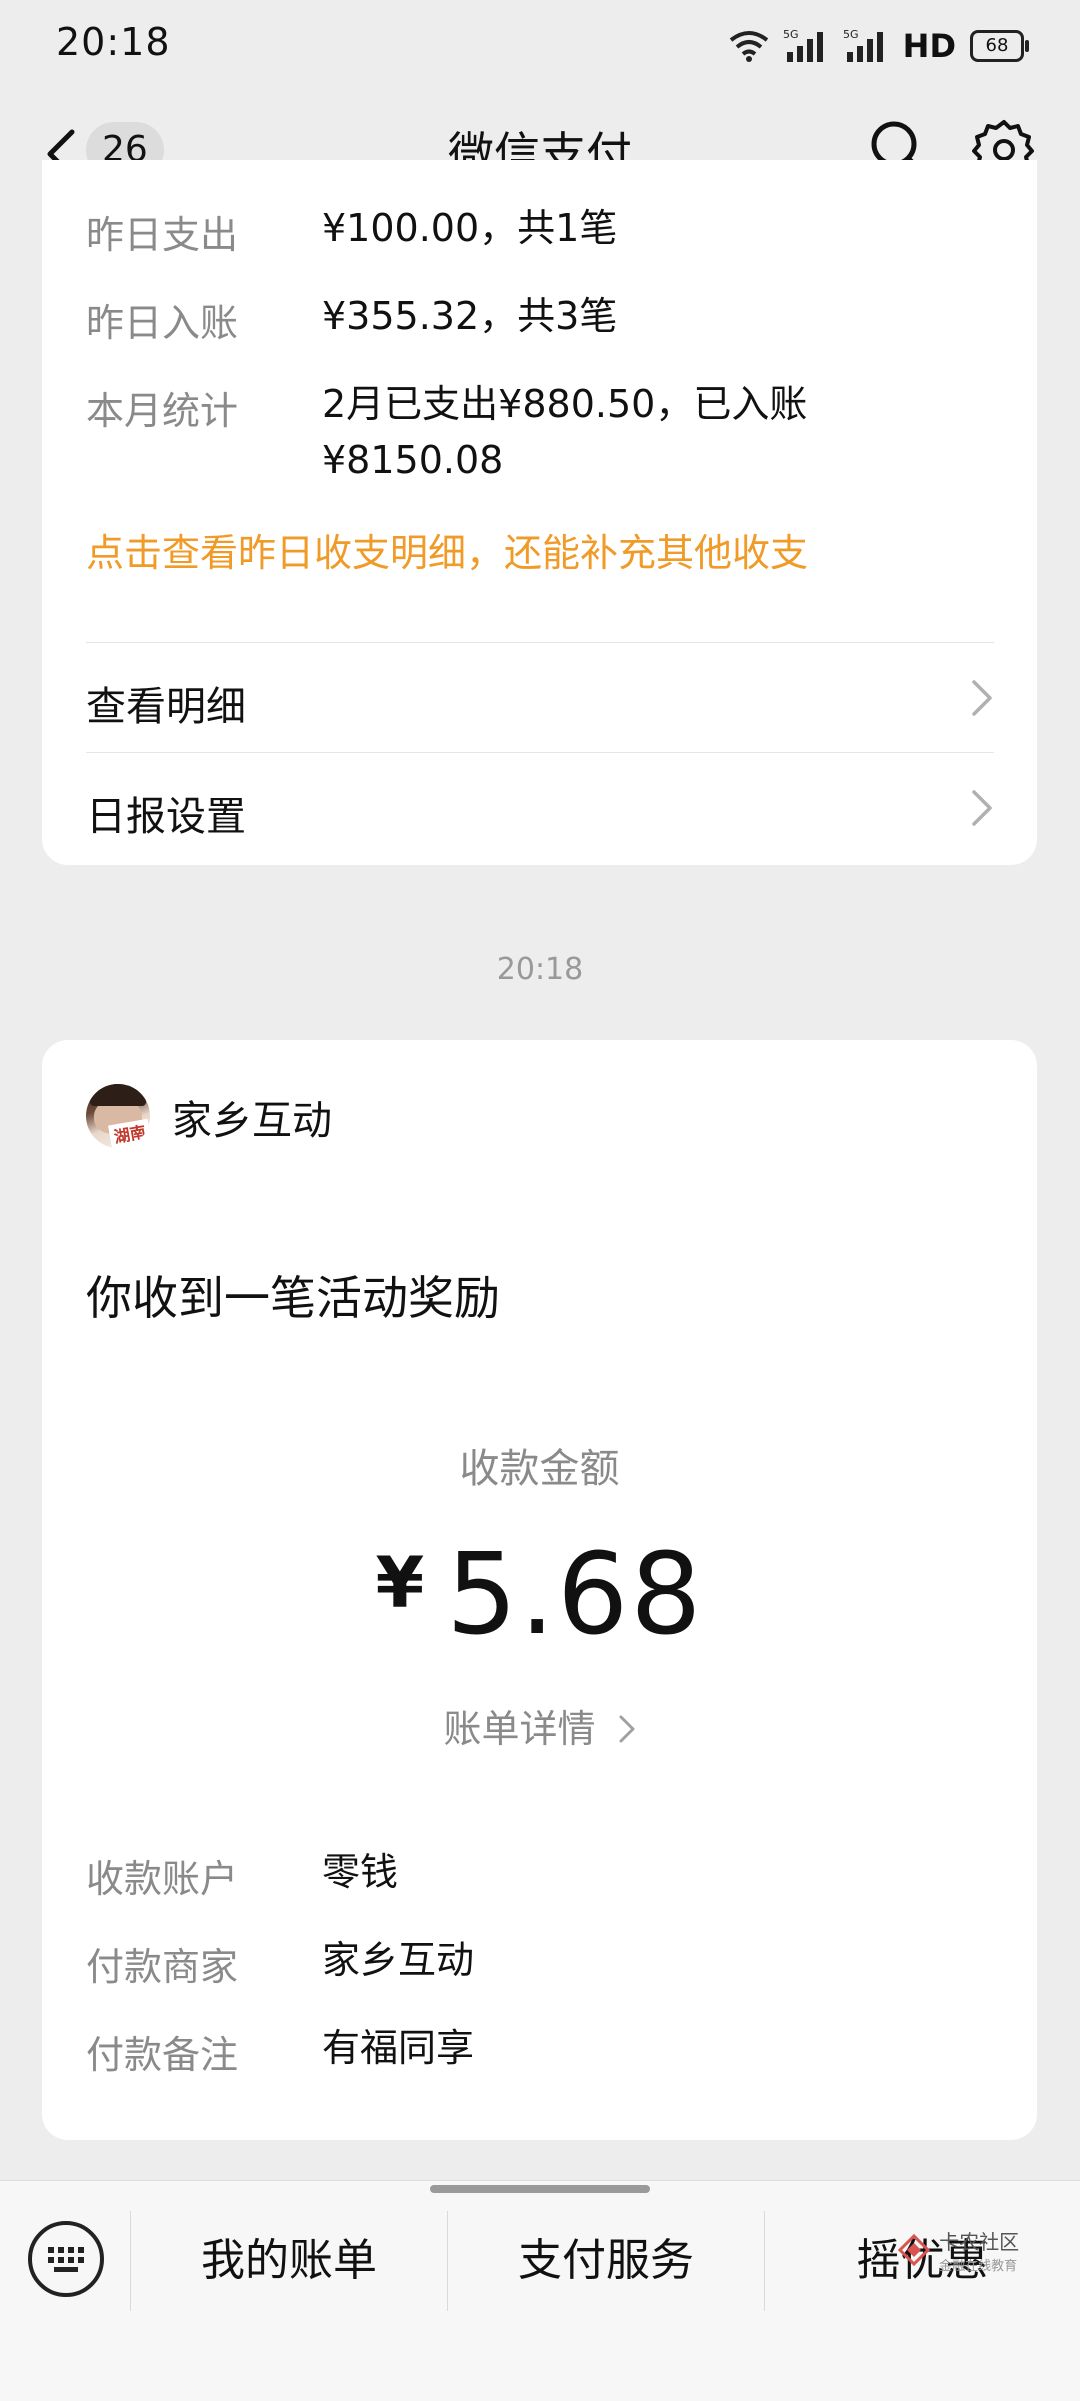 Image resolution: width=1080 pixels, height=2401 pixels. I want to click on view-detail-label: 查看明细, so click(166, 707).